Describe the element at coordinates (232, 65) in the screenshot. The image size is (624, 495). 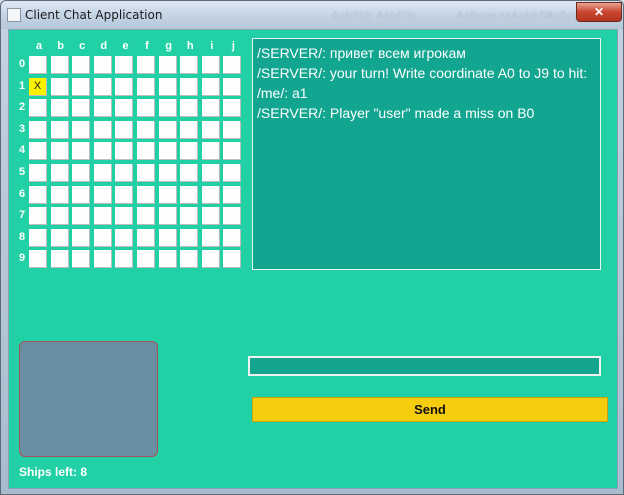
I see `board-cell-j0` at that location.